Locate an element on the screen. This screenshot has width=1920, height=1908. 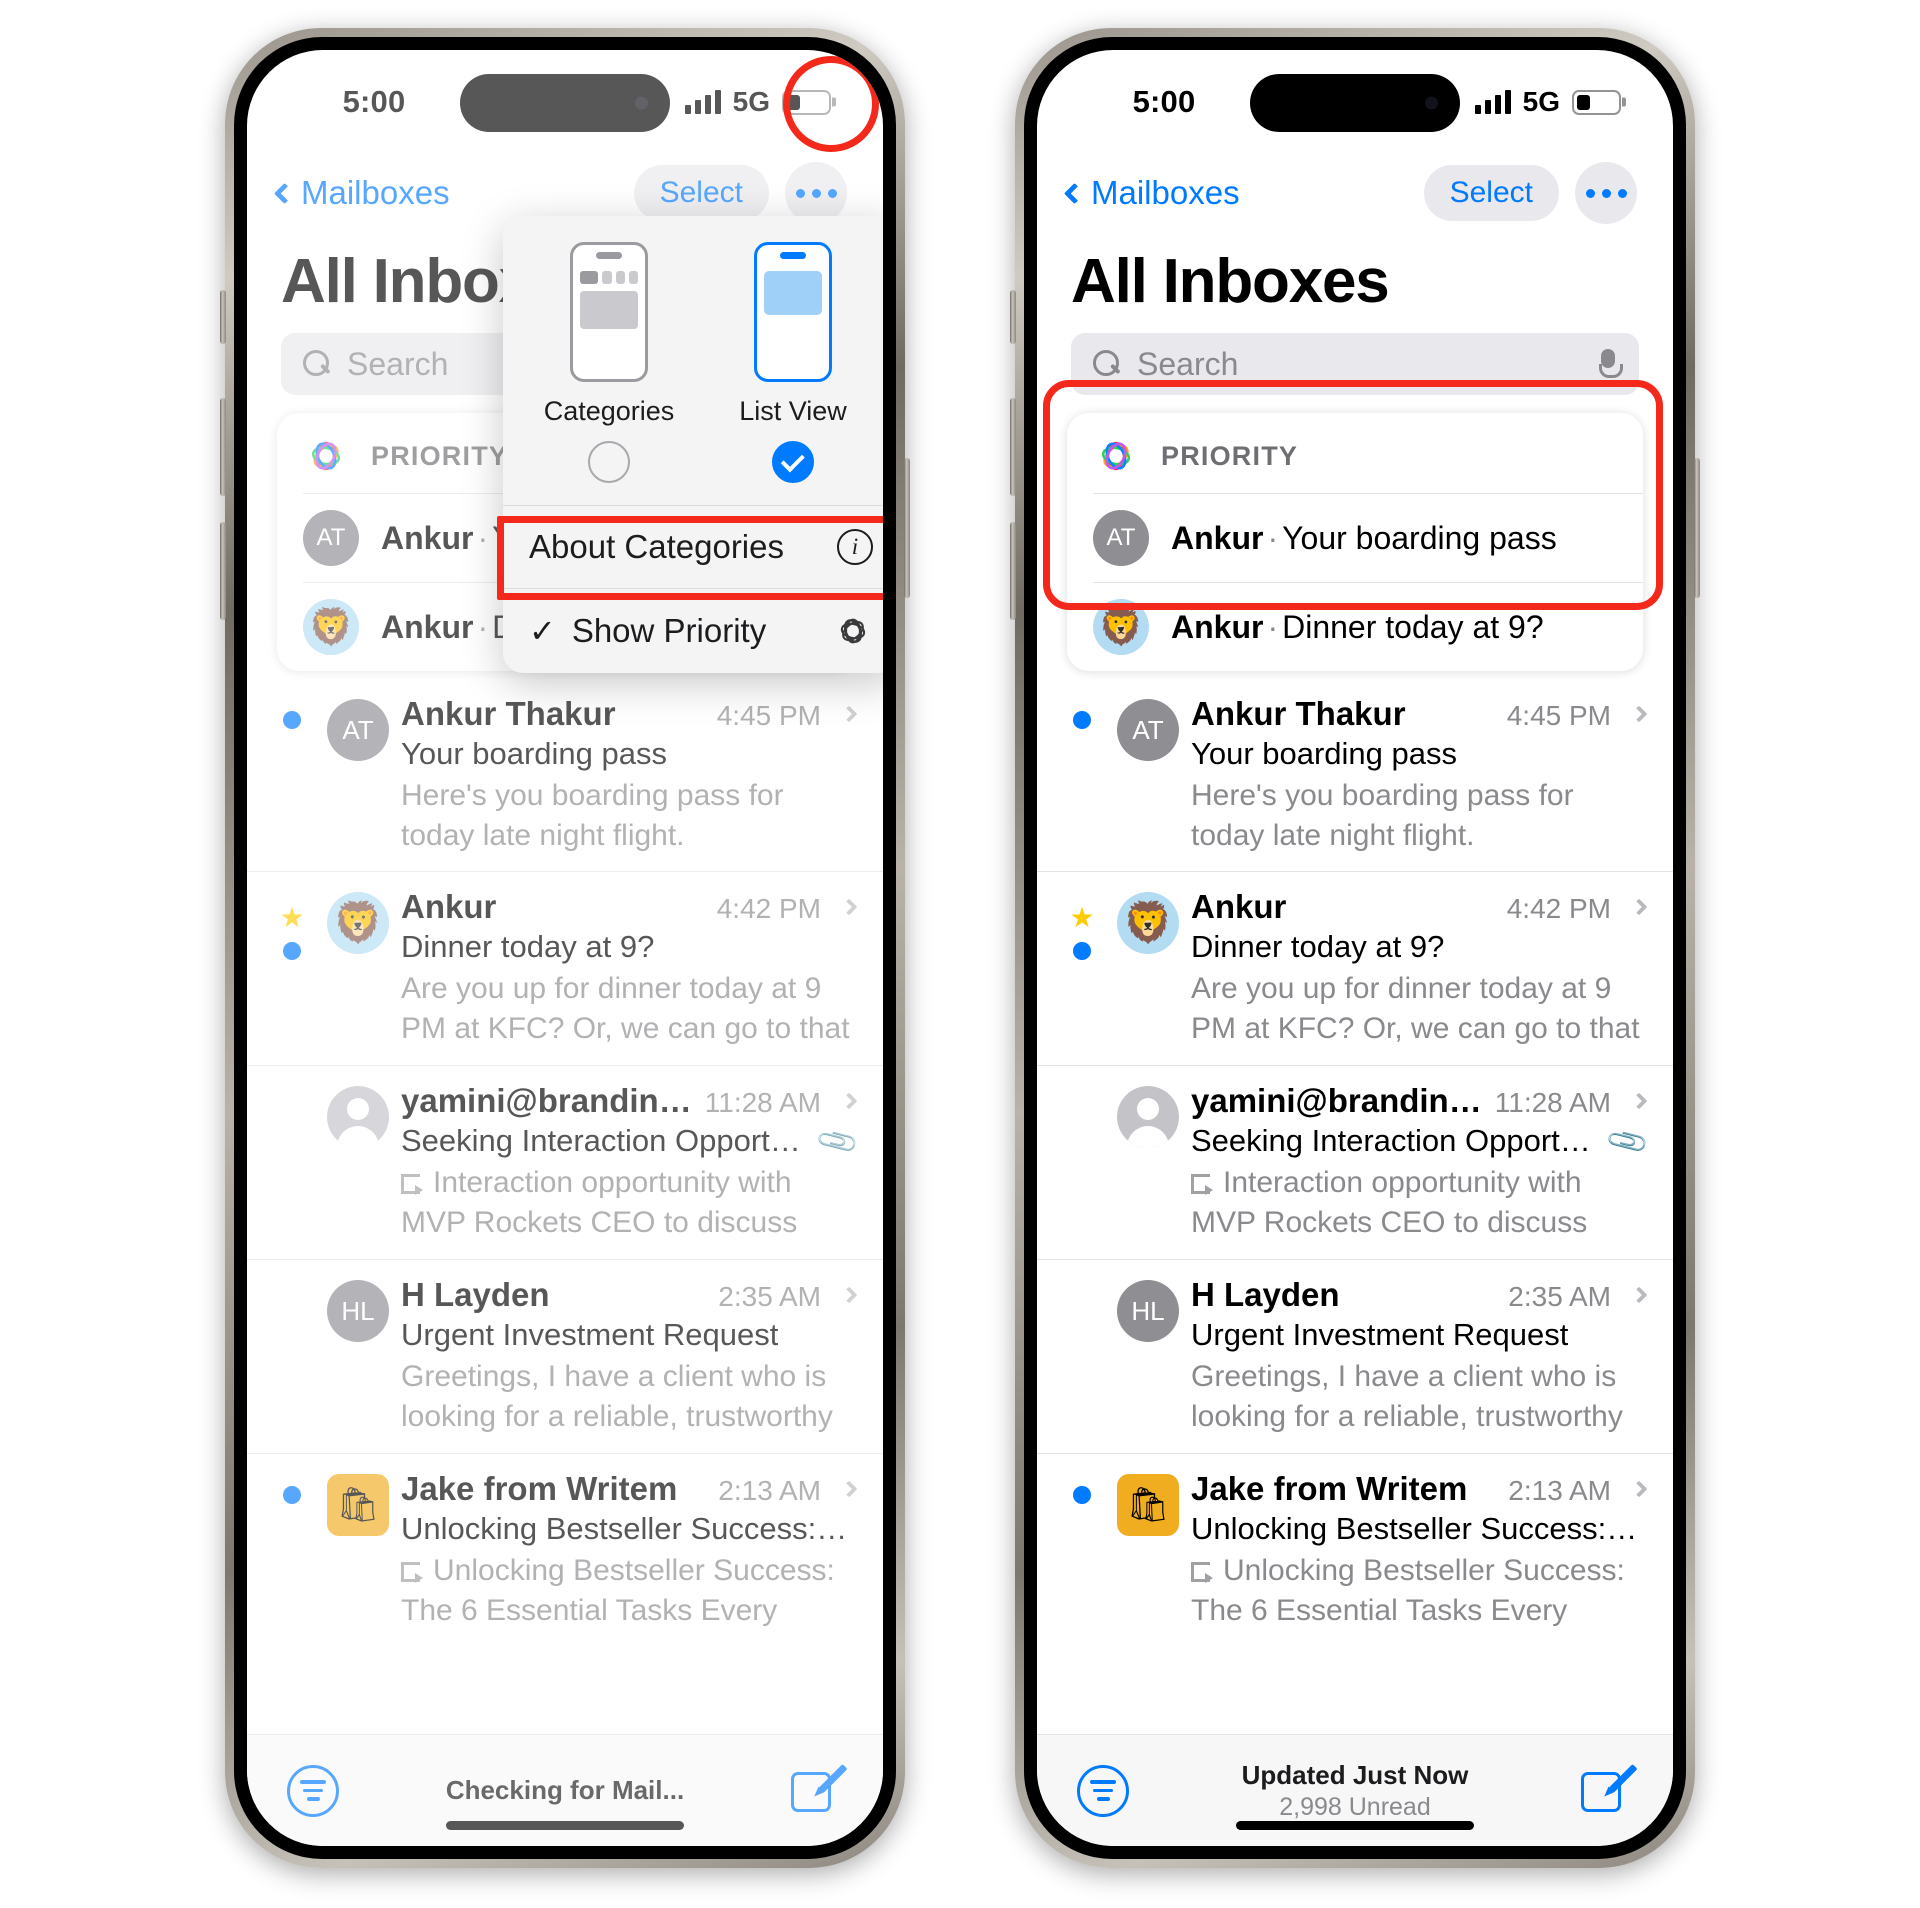
chevron-left-icon is located at coordinates (1074, 193).